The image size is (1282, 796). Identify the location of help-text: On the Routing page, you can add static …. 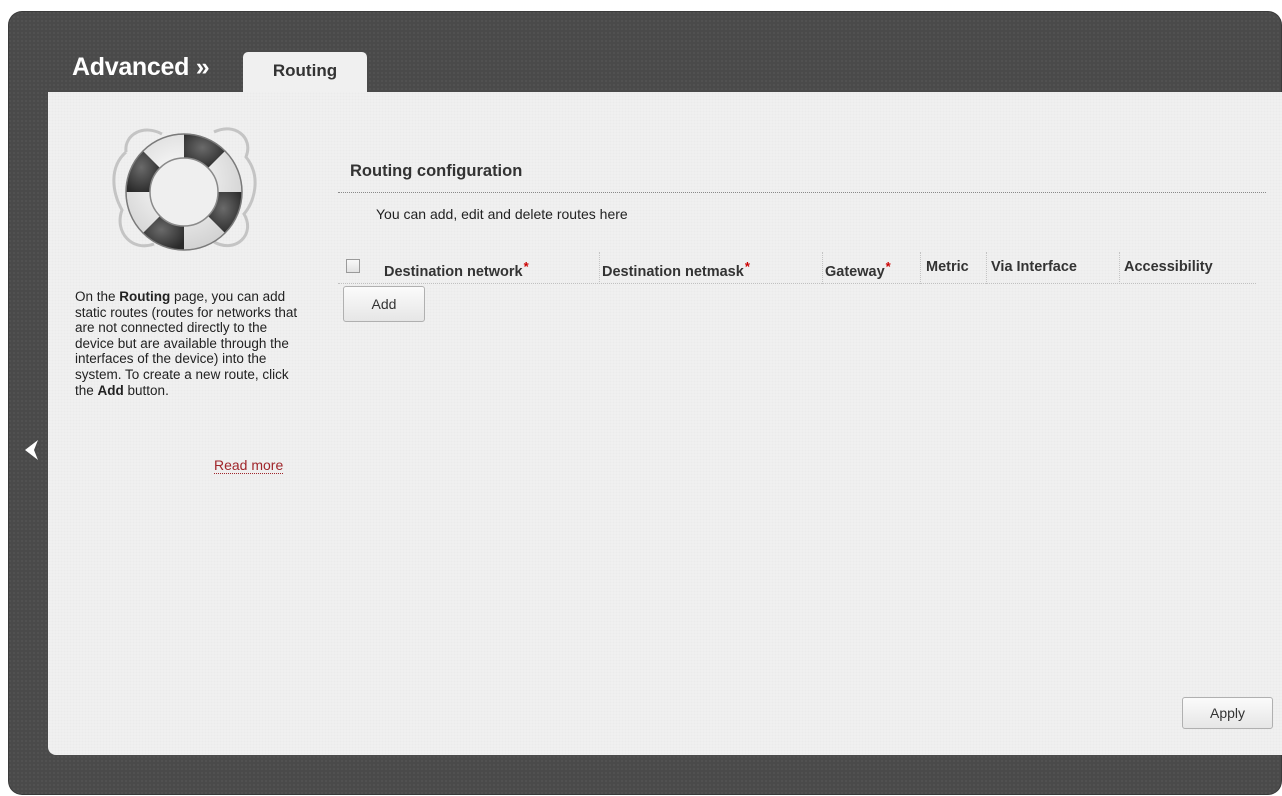
(186, 343).